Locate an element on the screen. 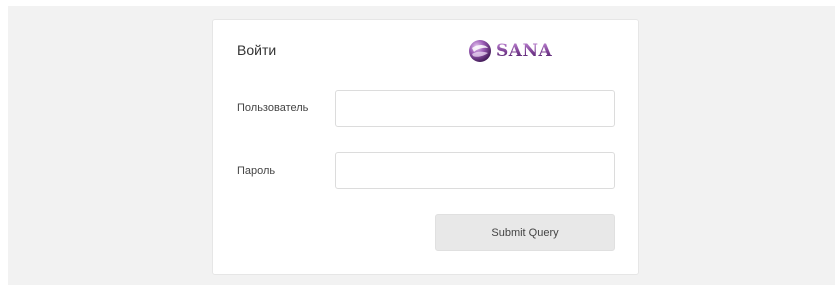 The height and width of the screenshot is (285, 835). password-label: Пароль is located at coordinates (256, 171).